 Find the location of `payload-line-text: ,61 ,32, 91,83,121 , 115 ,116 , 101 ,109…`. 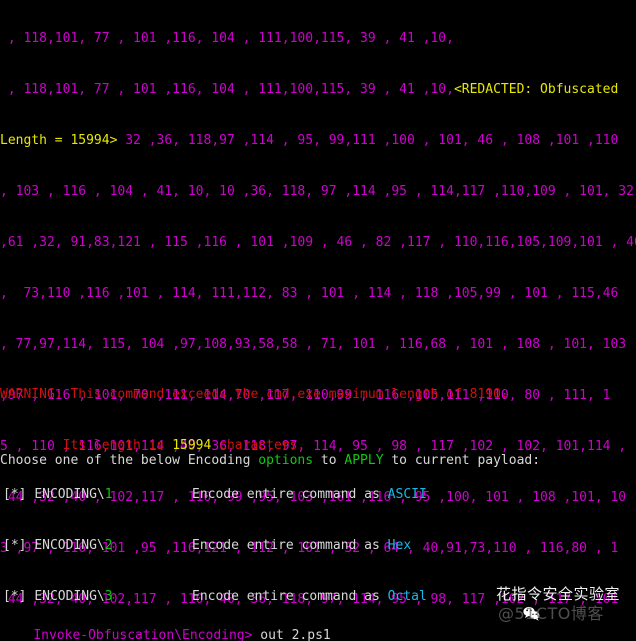

payload-line-text: ,61 ,32, 91,83,121 , 115 ,116 , 101 ,109… is located at coordinates (318, 242).